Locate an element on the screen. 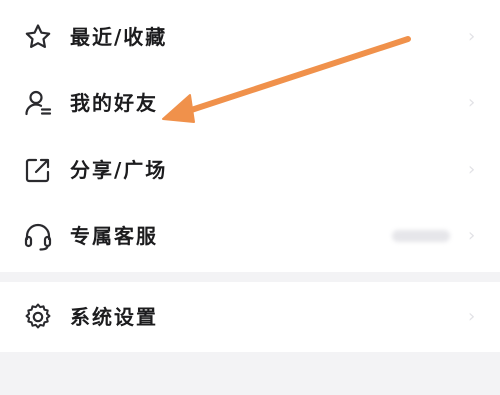  menu-item-label: 系统设置 is located at coordinates (114, 317).